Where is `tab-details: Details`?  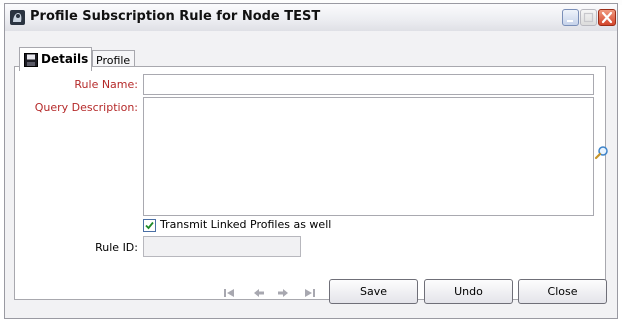 tab-details: Details is located at coordinates (55, 59).